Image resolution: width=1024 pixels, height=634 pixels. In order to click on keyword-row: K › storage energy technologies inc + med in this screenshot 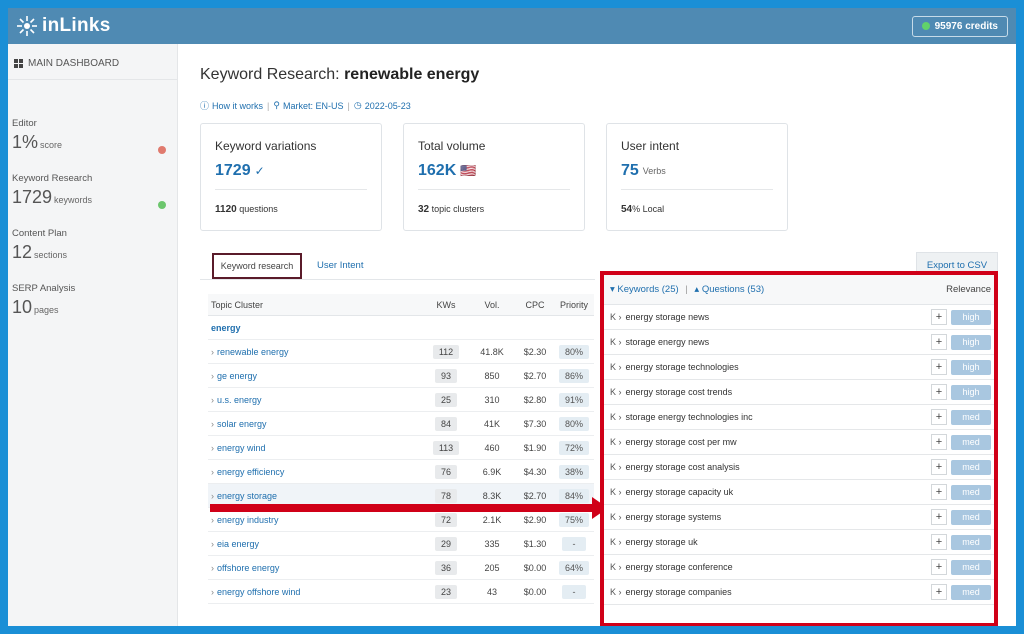, I will do `click(799, 417)`.